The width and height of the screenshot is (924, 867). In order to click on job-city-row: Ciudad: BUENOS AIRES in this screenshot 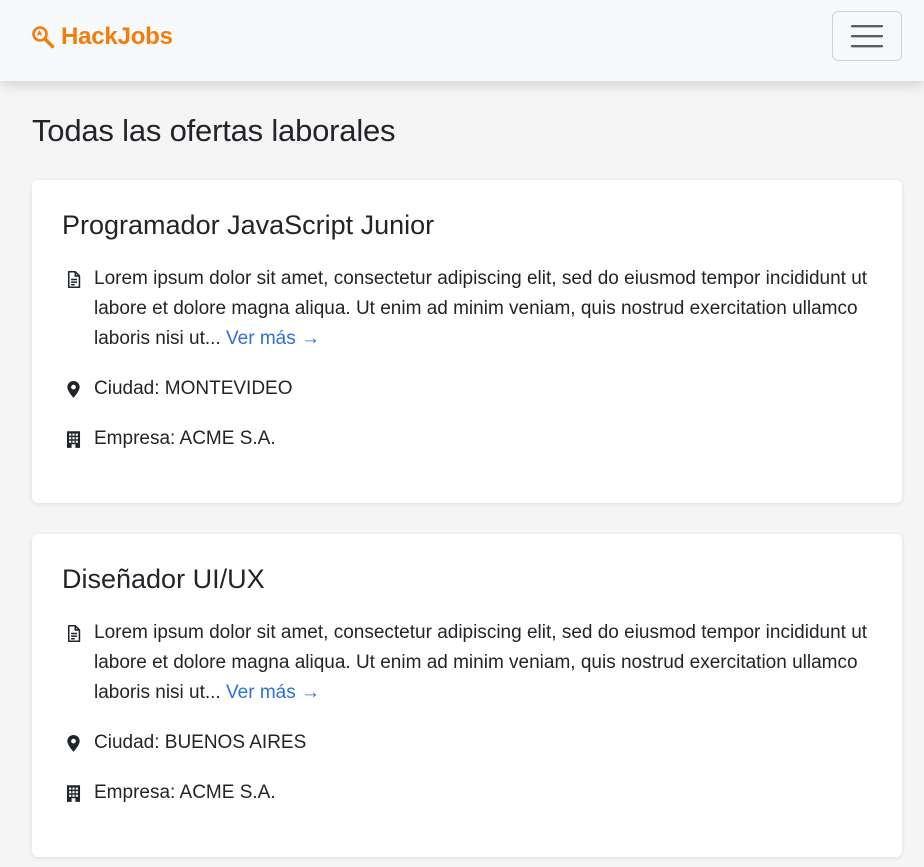, I will do `click(467, 743)`.